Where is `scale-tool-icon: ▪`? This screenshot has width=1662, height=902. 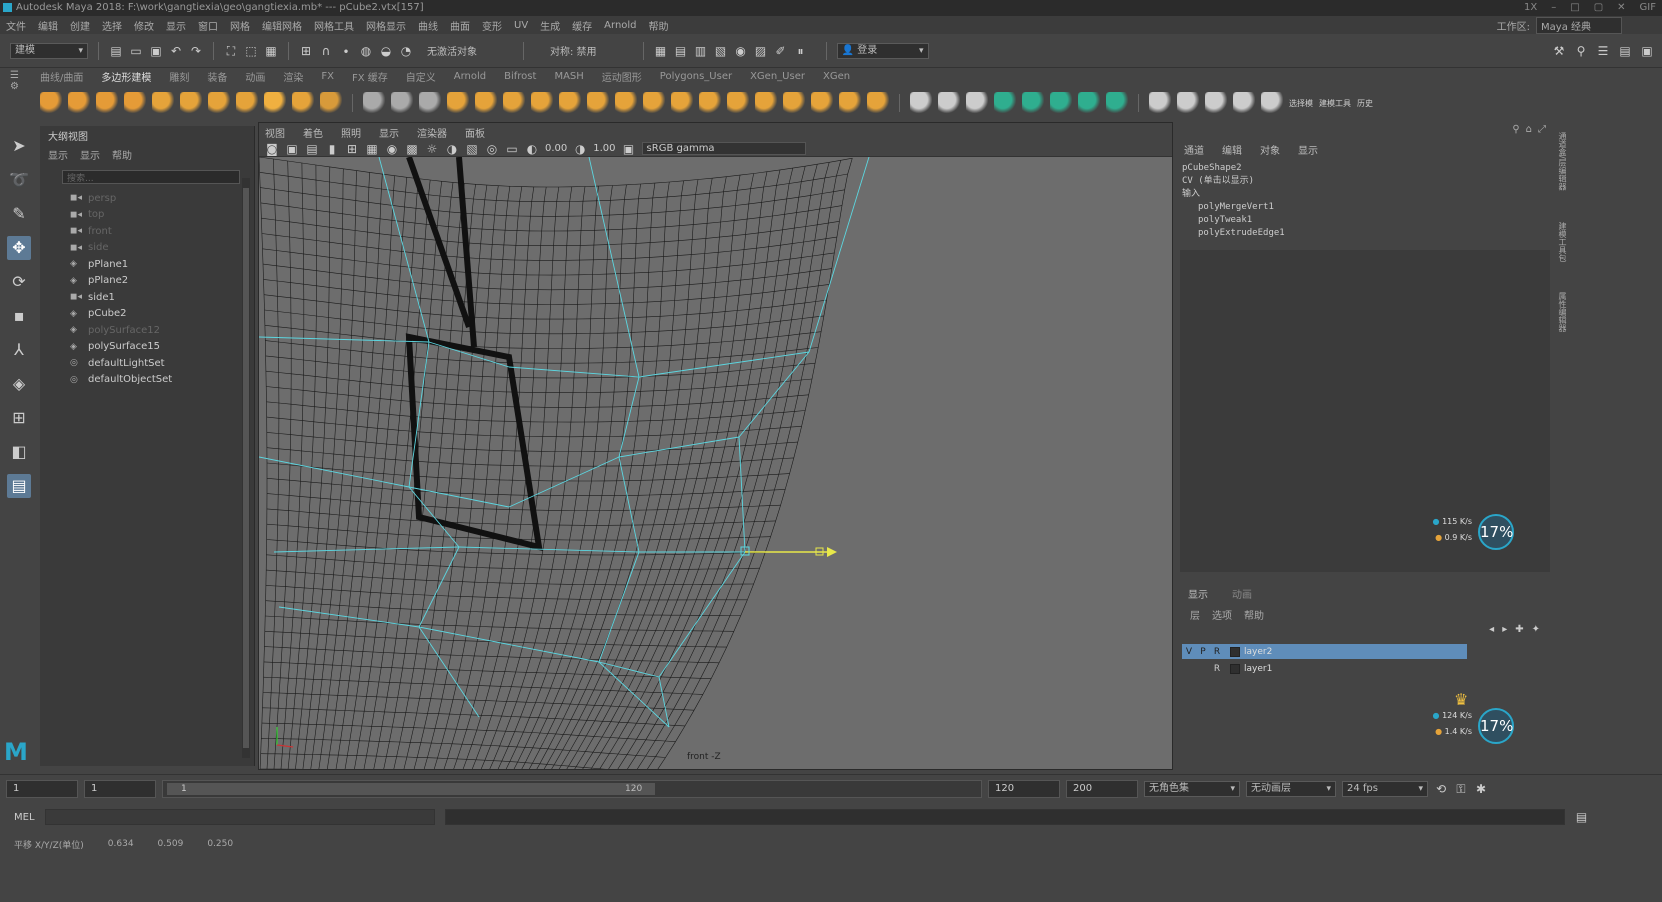 scale-tool-icon: ▪ is located at coordinates (19, 316).